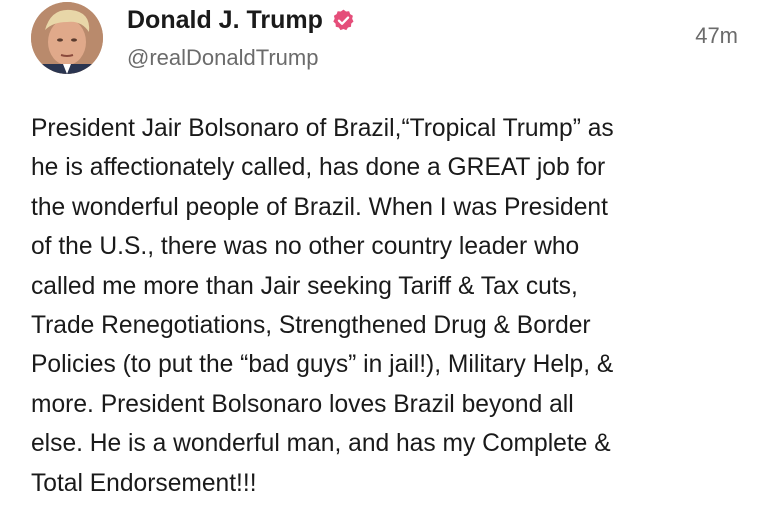 The height and width of the screenshot is (512, 768). I want to click on post-text-line: Total Endorsement!!!, so click(144, 483).